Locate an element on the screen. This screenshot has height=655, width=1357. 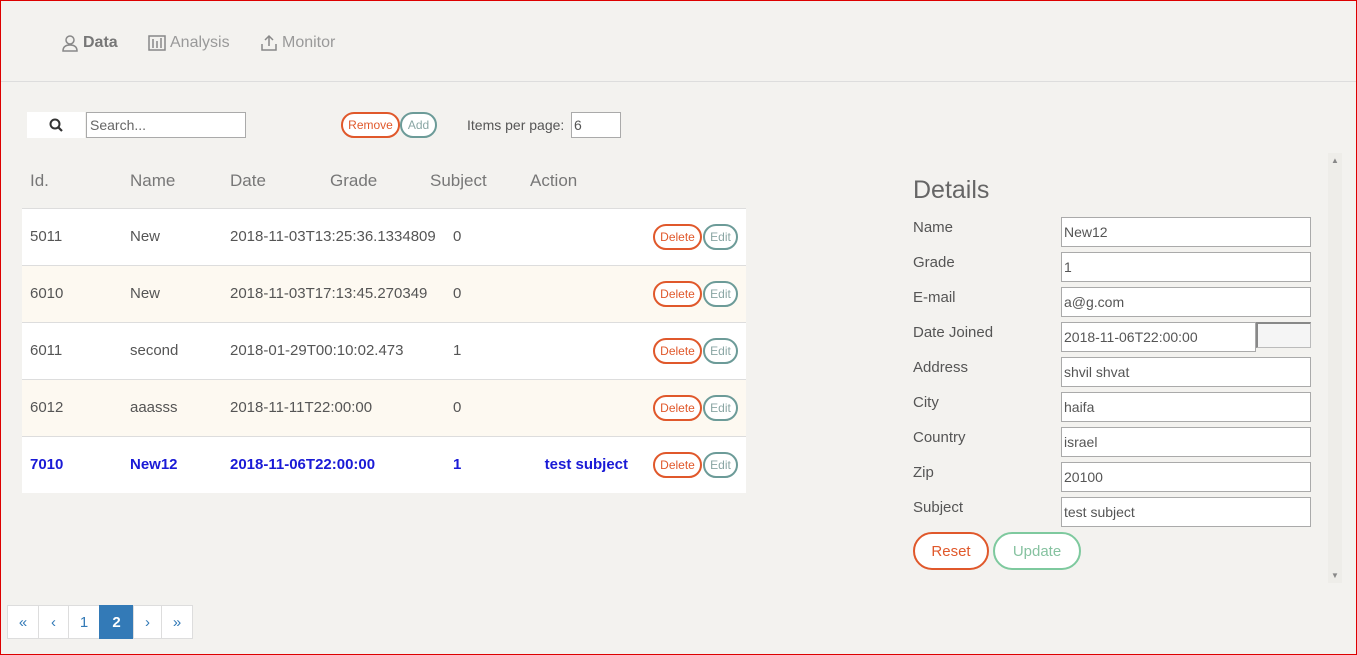
nav-tab-analysis-label: Analysis is located at coordinates (200, 42).